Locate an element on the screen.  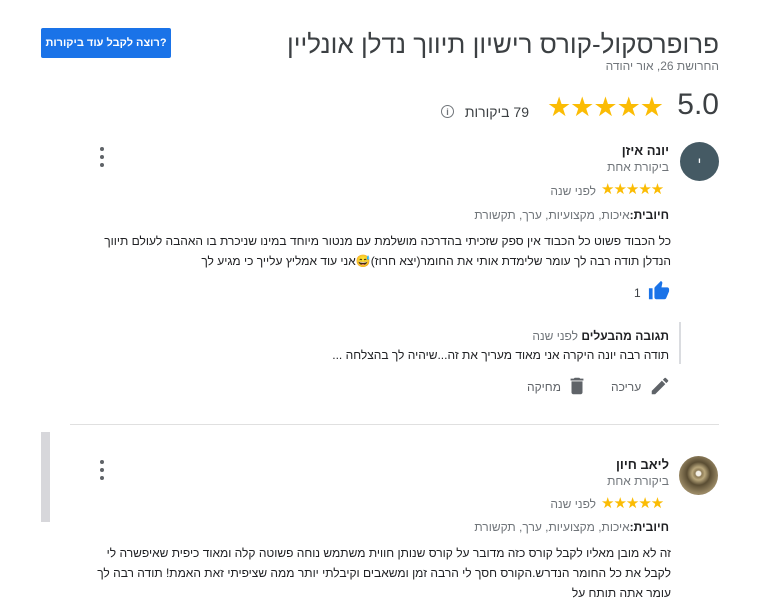
thumbs-up-icon is located at coordinates (659, 291).